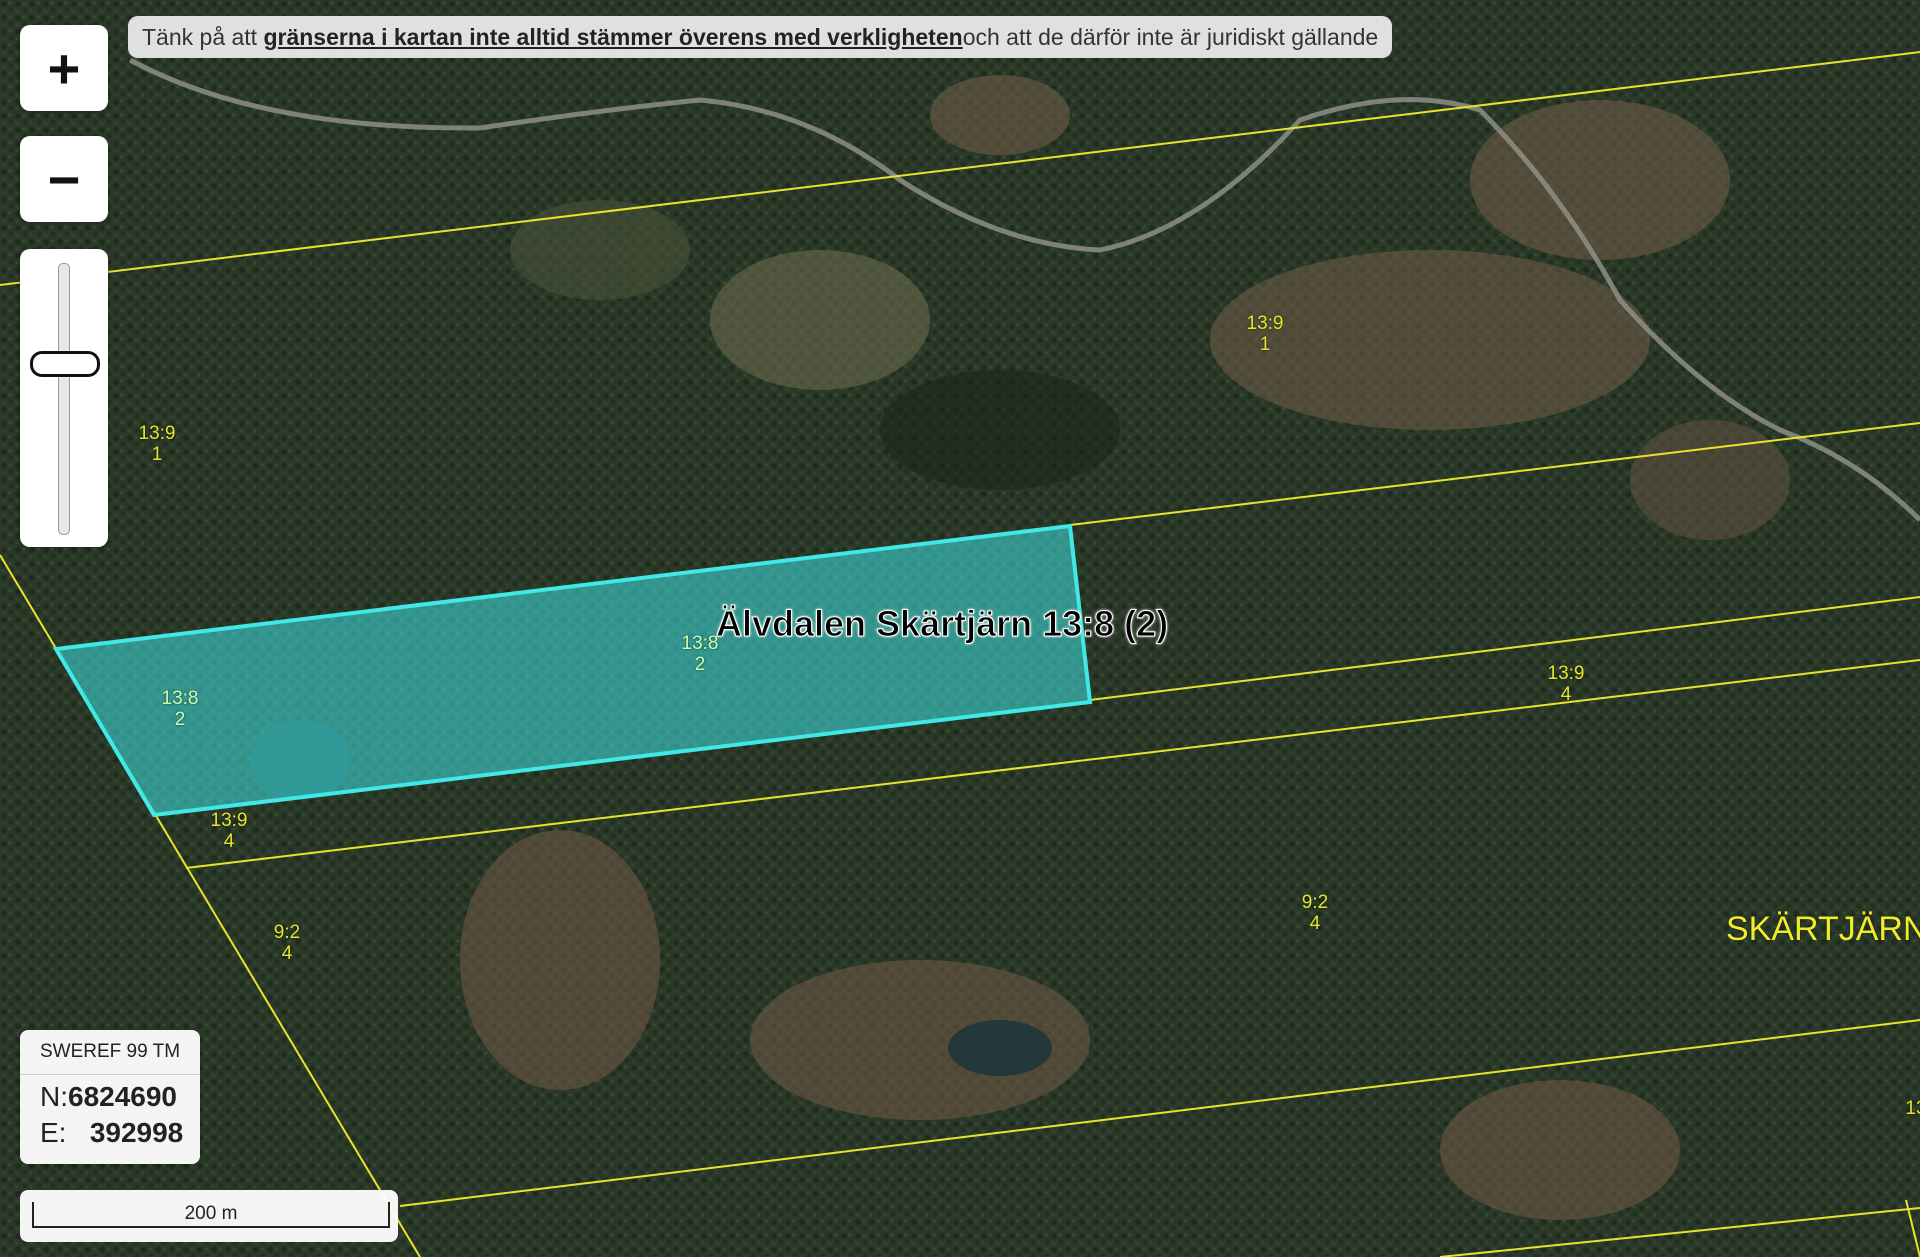 The image size is (1920, 1257). What do you see at coordinates (110, 1052) in the screenshot?
I see `coordinate-system: SWEREF 99 TM` at bounding box center [110, 1052].